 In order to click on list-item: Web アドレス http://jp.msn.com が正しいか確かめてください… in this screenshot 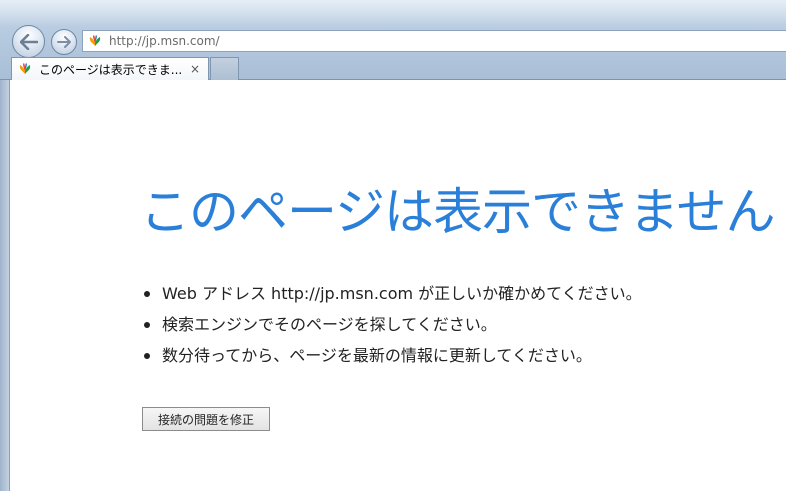, I will do `click(391, 293)`.